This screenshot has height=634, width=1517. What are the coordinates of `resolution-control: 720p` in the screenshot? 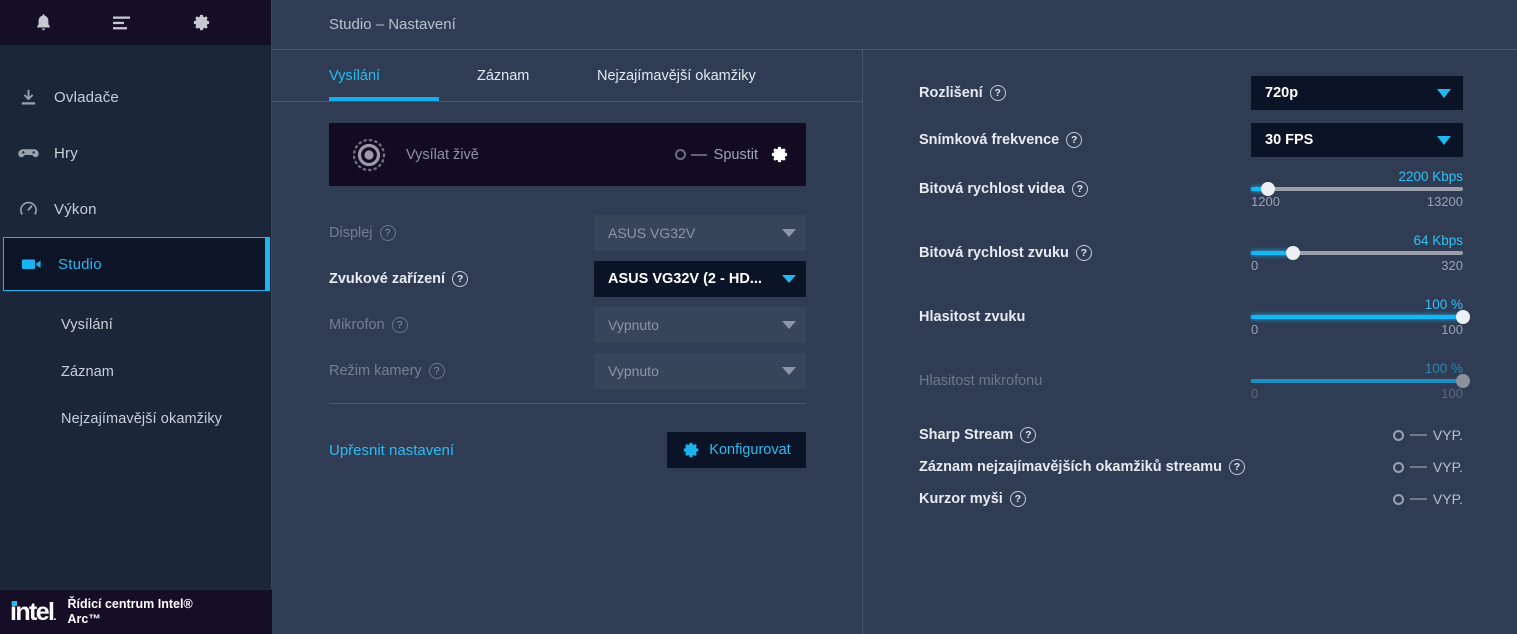 It's located at (1357, 93).